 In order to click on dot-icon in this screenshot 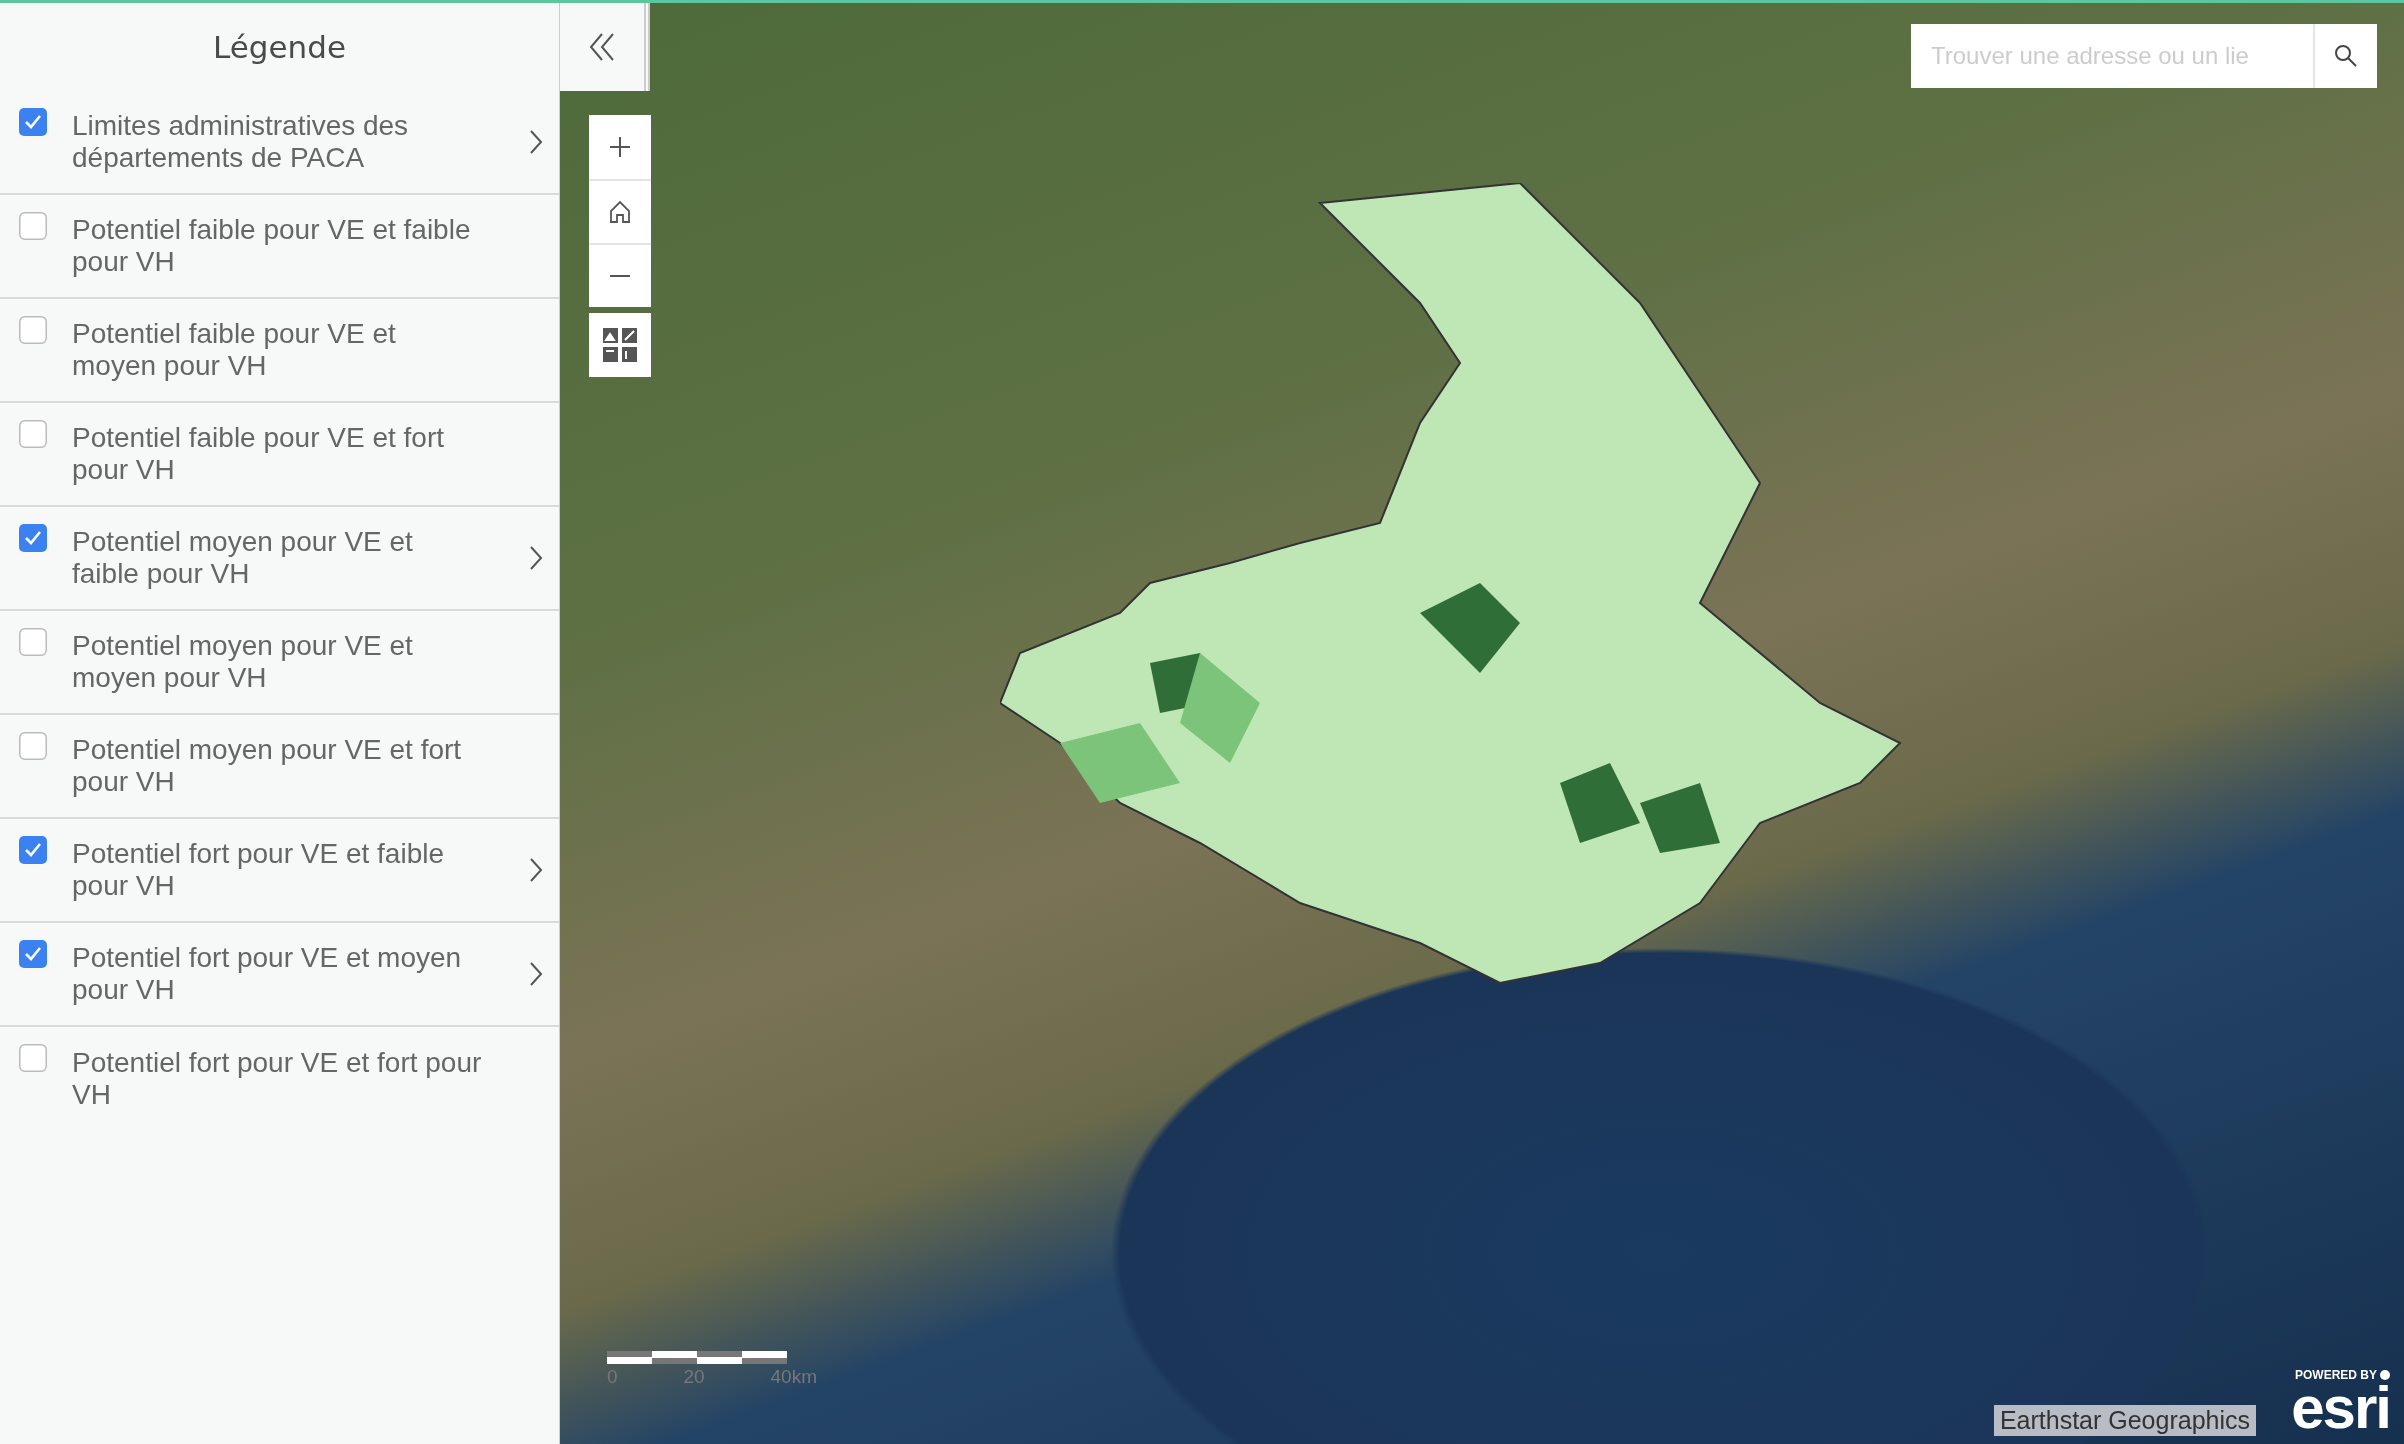, I will do `click(2385, 1375)`.